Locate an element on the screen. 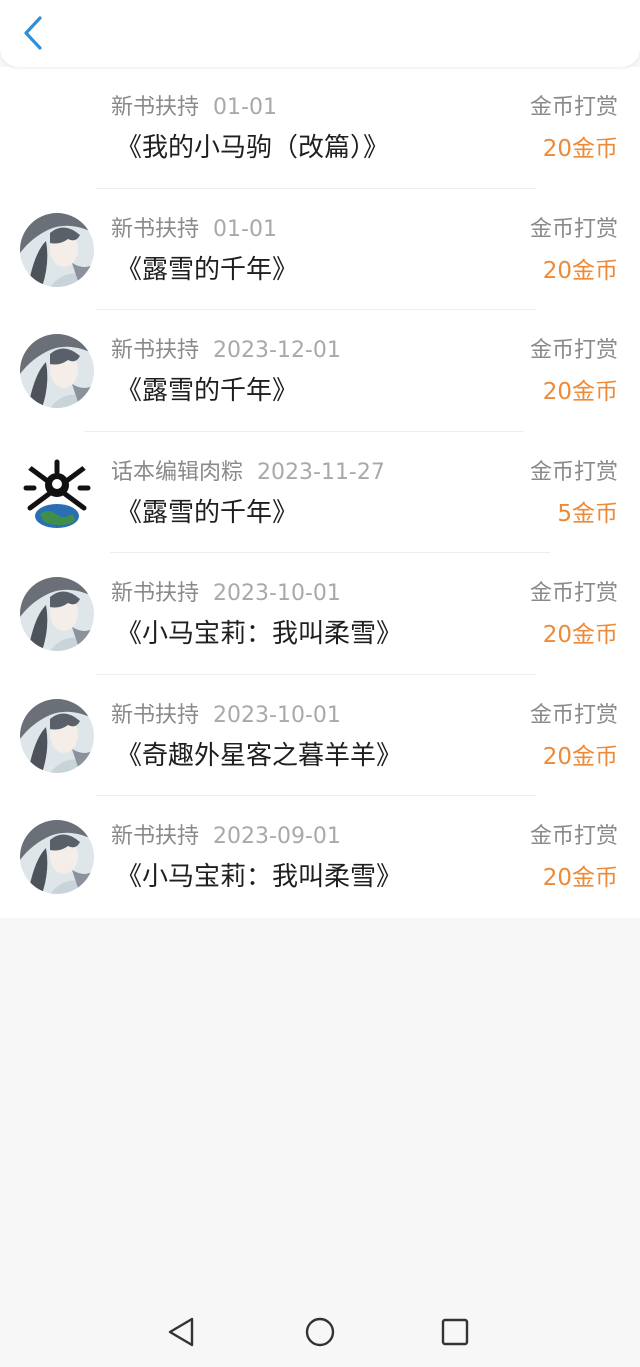 Image resolution: width=640 pixels, height=1367 pixels. list-item: 新书扶持 2023-10-01 《小马宝莉：我叫柔雪》 金币打赏 20金币 is located at coordinates (320, 614).